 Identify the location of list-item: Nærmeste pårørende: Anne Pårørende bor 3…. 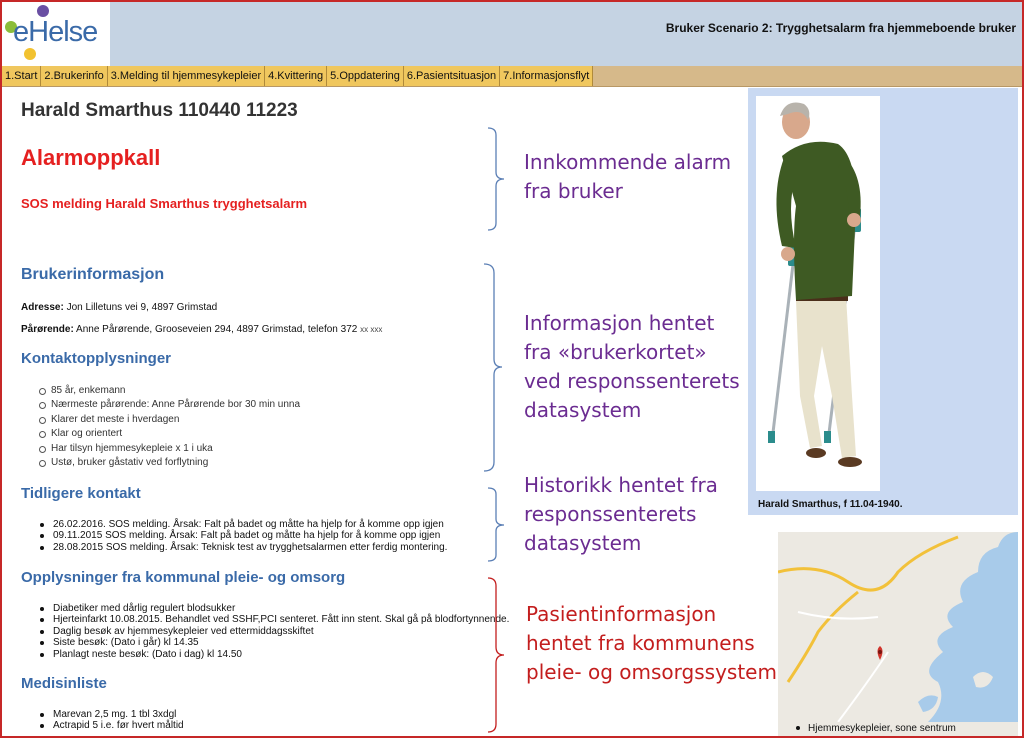
(169, 405).